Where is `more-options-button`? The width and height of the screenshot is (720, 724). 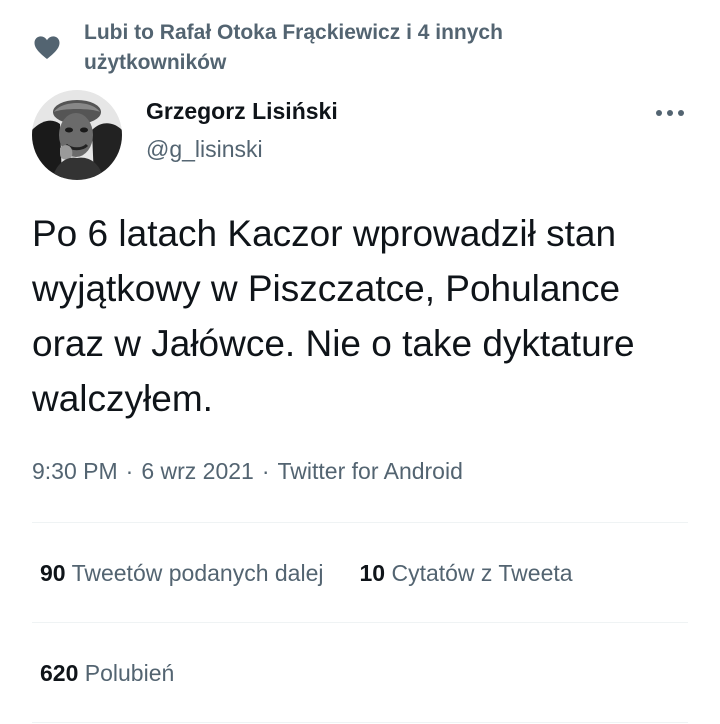
more-options-button is located at coordinates (670, 113).